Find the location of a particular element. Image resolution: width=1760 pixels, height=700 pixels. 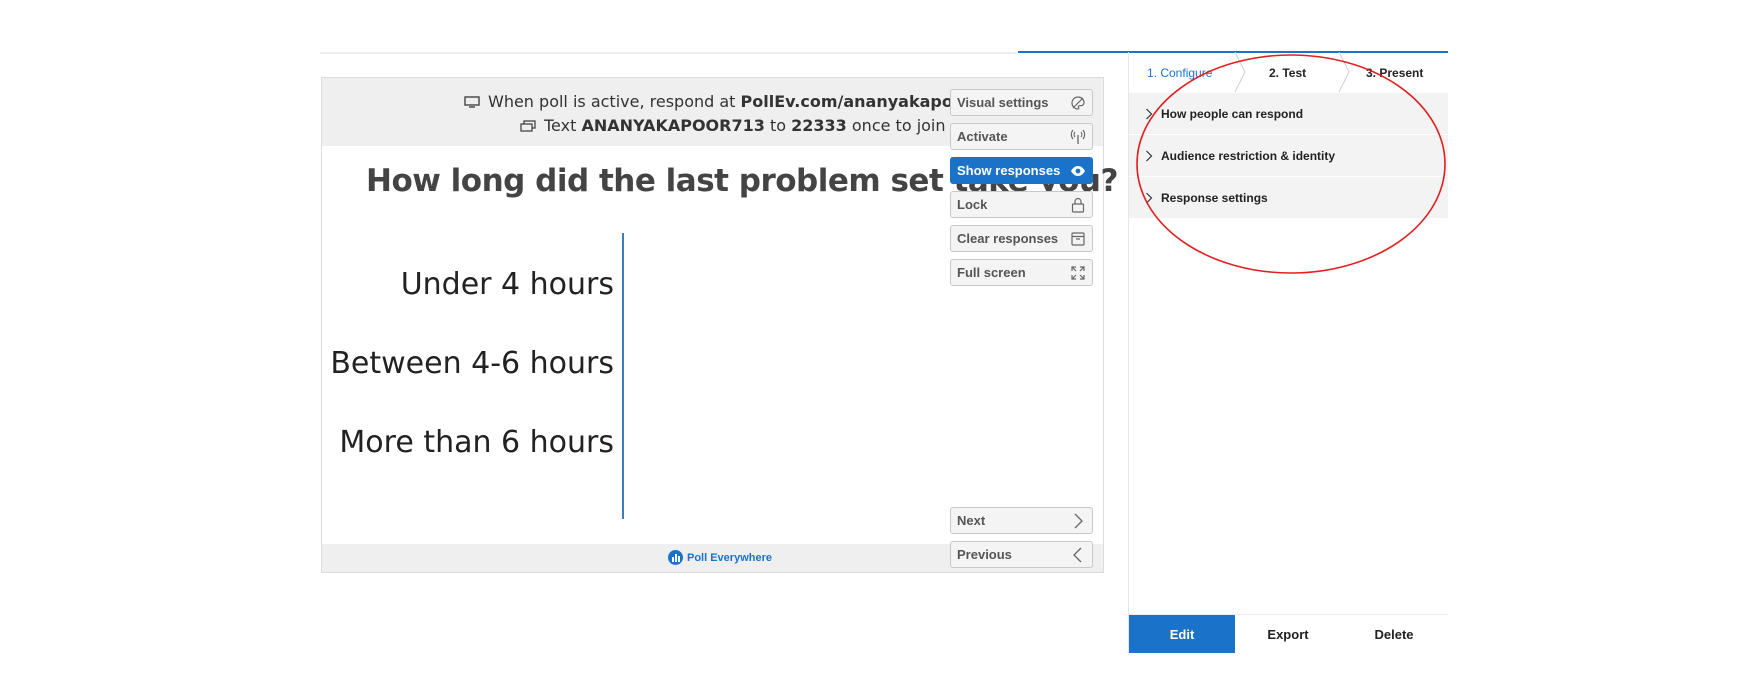

screen-icon is located at coordinates (472, 101).